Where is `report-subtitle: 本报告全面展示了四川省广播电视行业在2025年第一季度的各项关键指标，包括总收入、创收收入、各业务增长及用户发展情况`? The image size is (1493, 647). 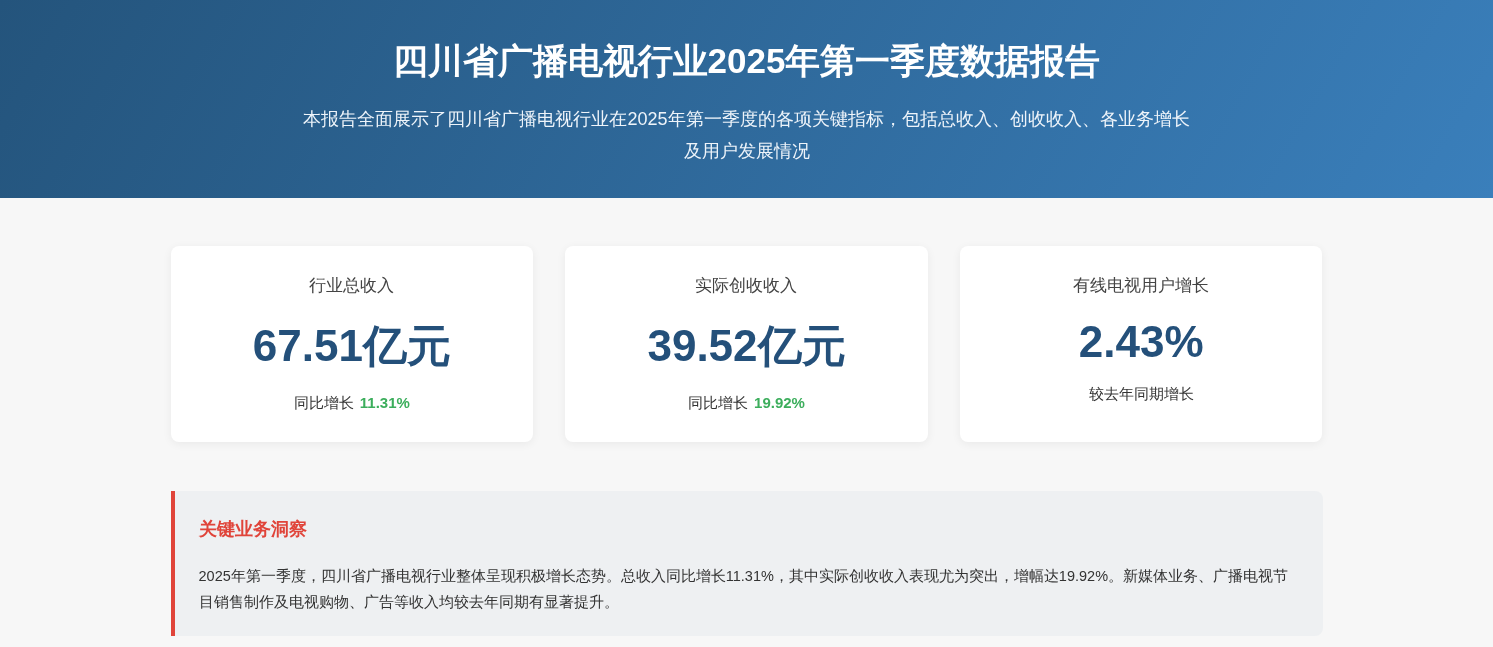
report-subtitle: 本报告全面展示了四川省广播电视行业在2025年第一季度的各项关键指标，包括总收入、创收收入、各业务增长及用户发展情况 is located at coordinates (746, 135).